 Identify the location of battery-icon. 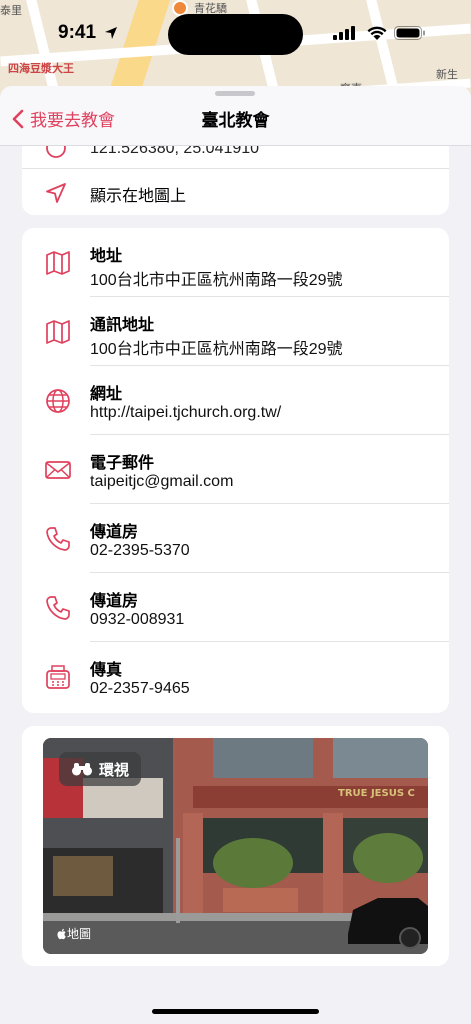
(409, 33).